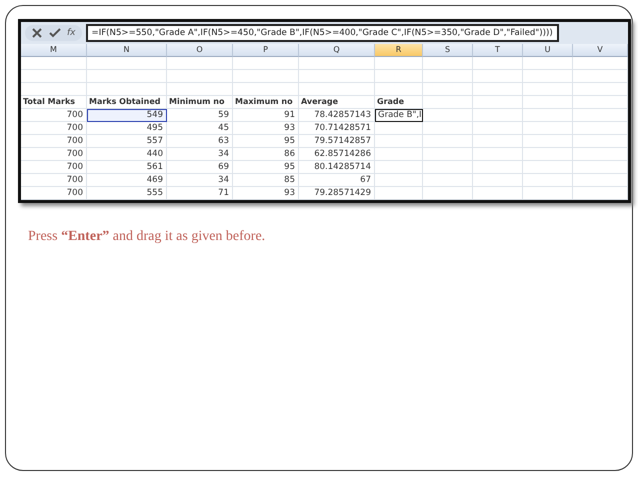  What do you see at coordinates (600, 50) in the screenshot?
I see `column-header: V` at bounding box center [600, 50].